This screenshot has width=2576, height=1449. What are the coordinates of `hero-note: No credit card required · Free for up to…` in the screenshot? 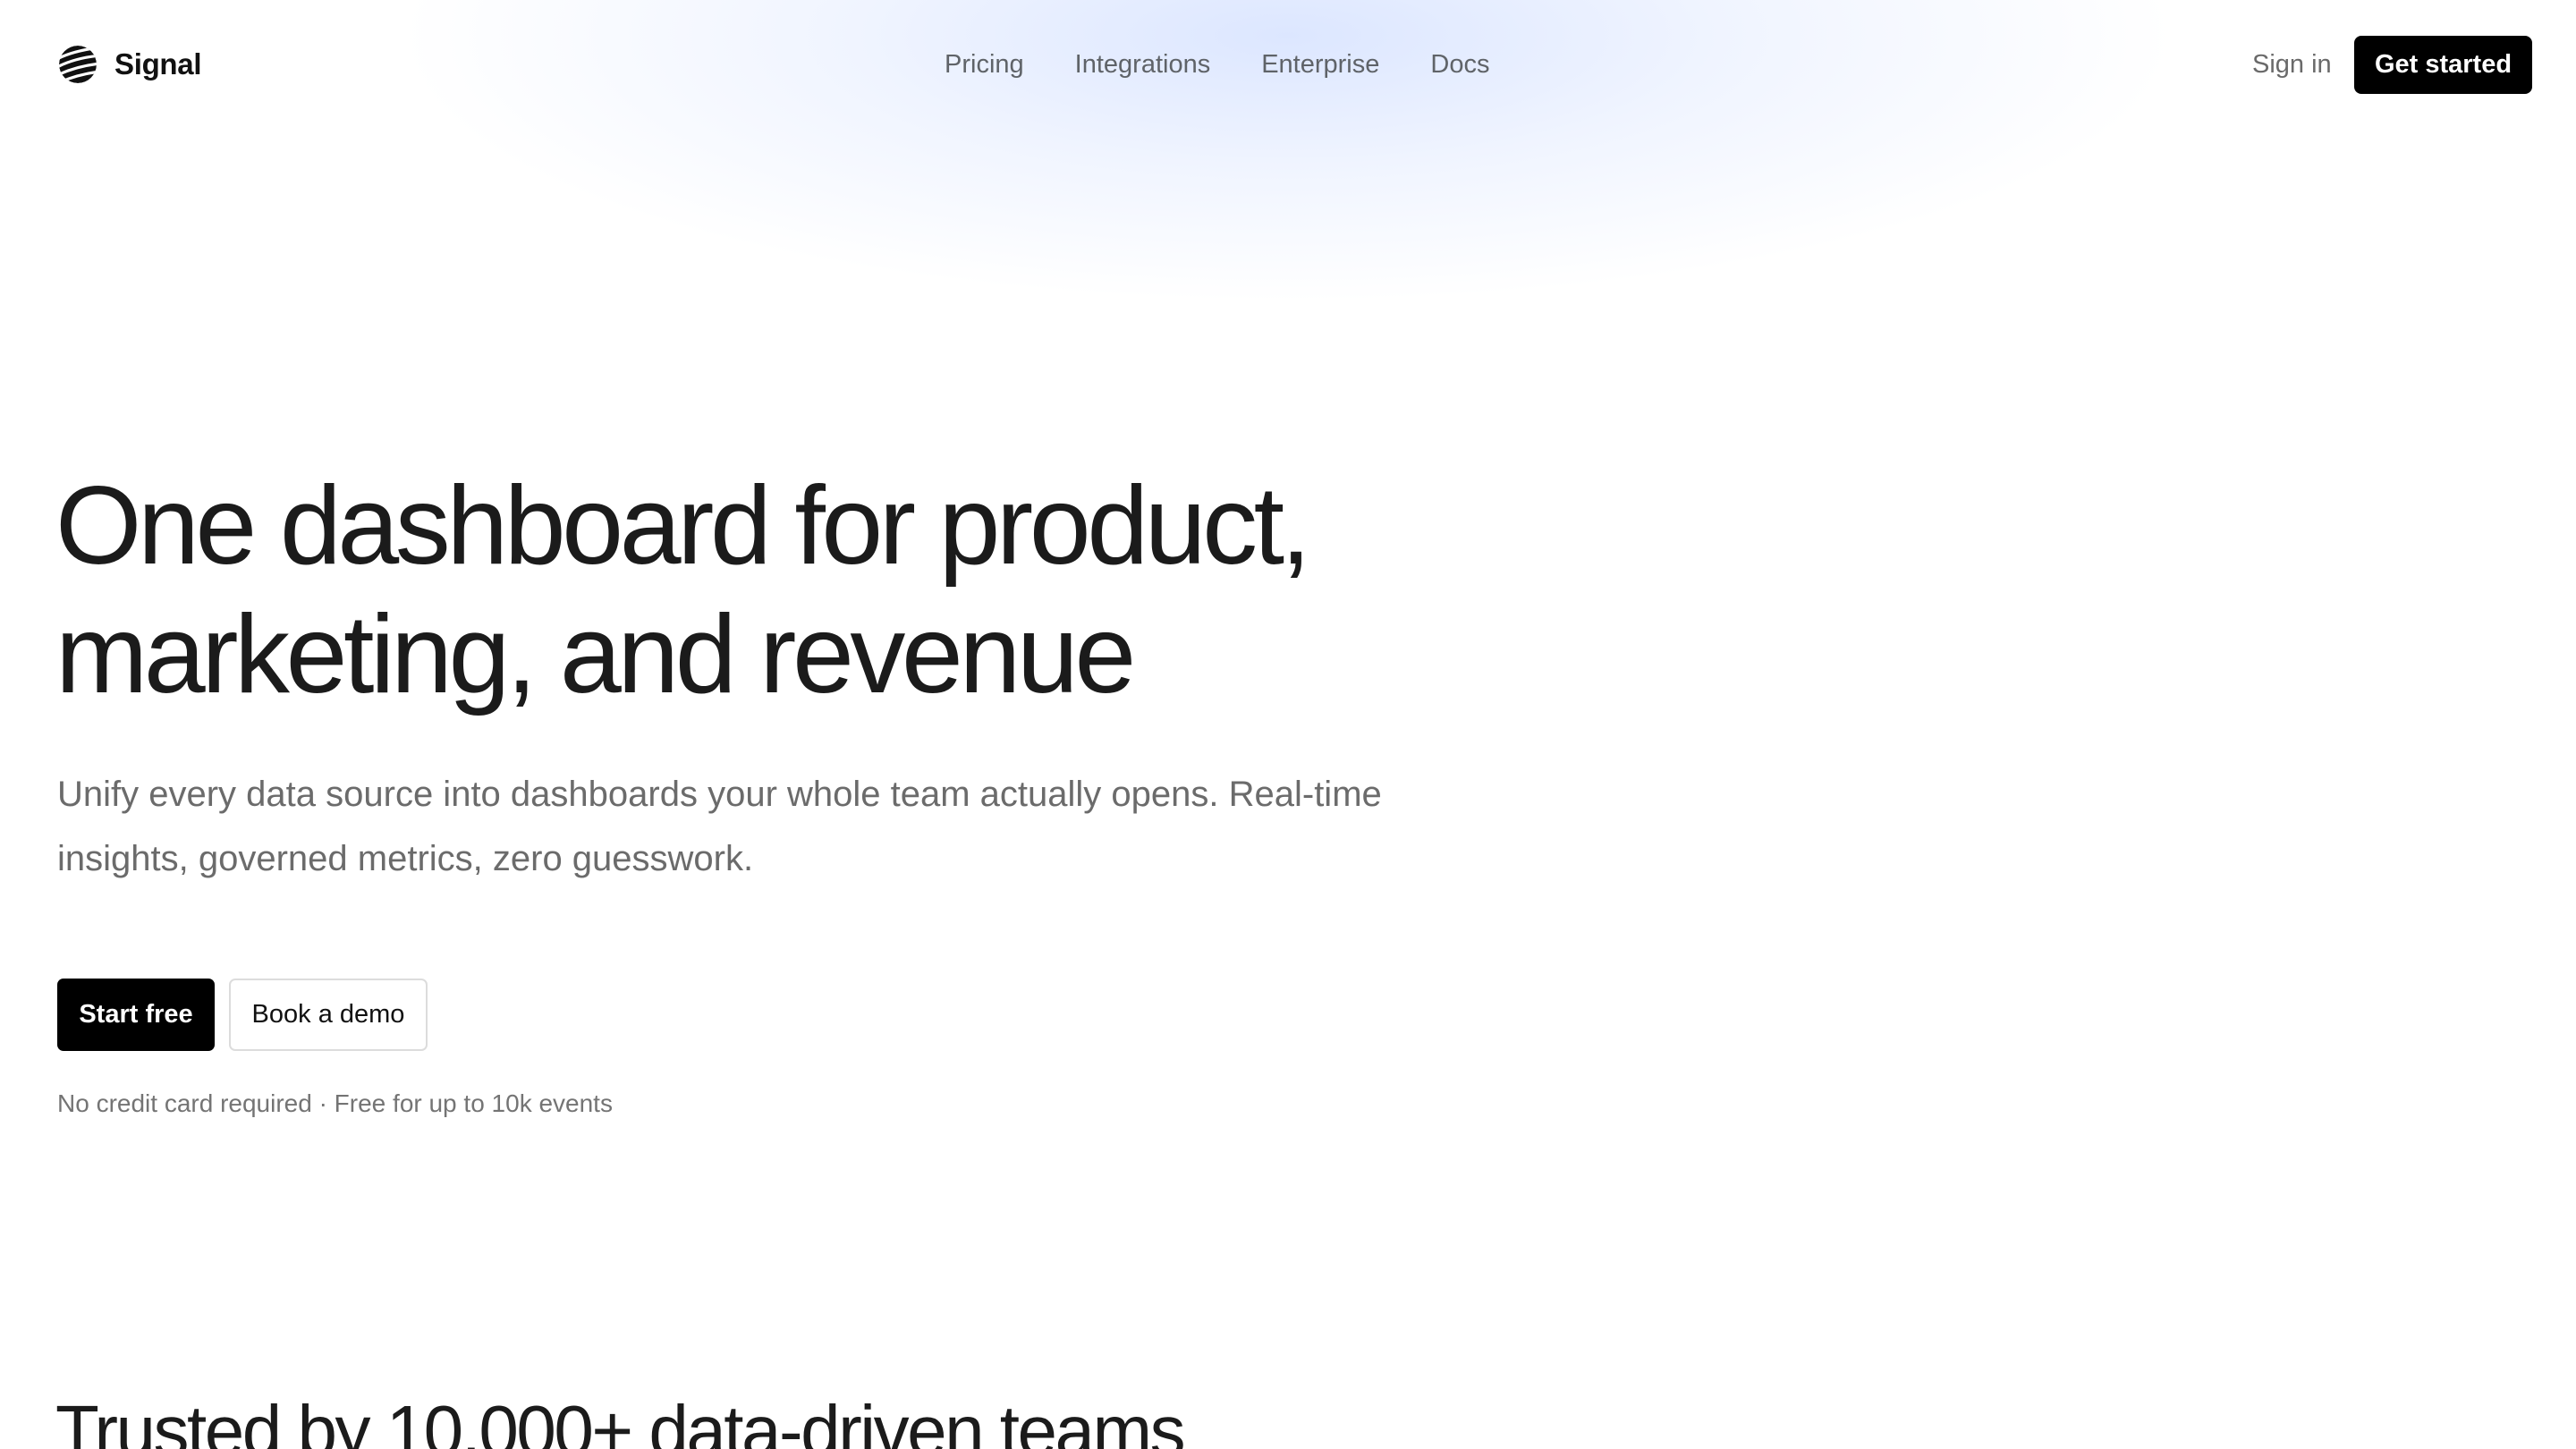 It's located at (335, 1103).